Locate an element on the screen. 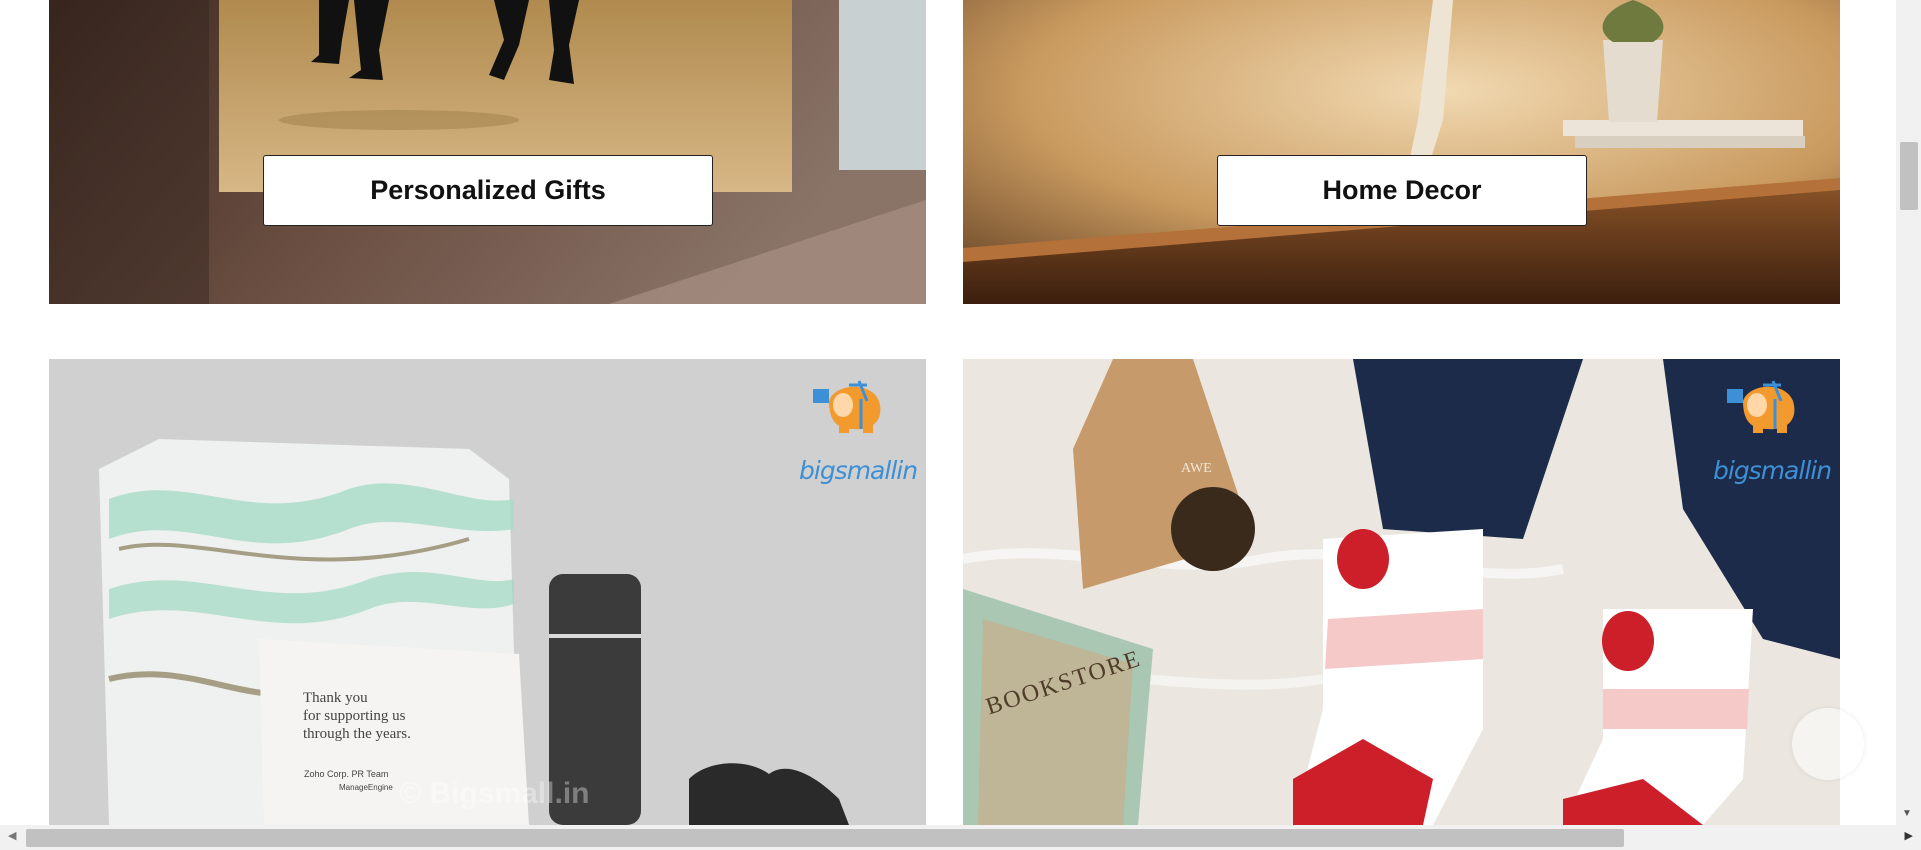 The height and width of the screenshot is (850, 1921). personalized-gifts-button: Personalized Gifts is located at coordinates (488, 190).